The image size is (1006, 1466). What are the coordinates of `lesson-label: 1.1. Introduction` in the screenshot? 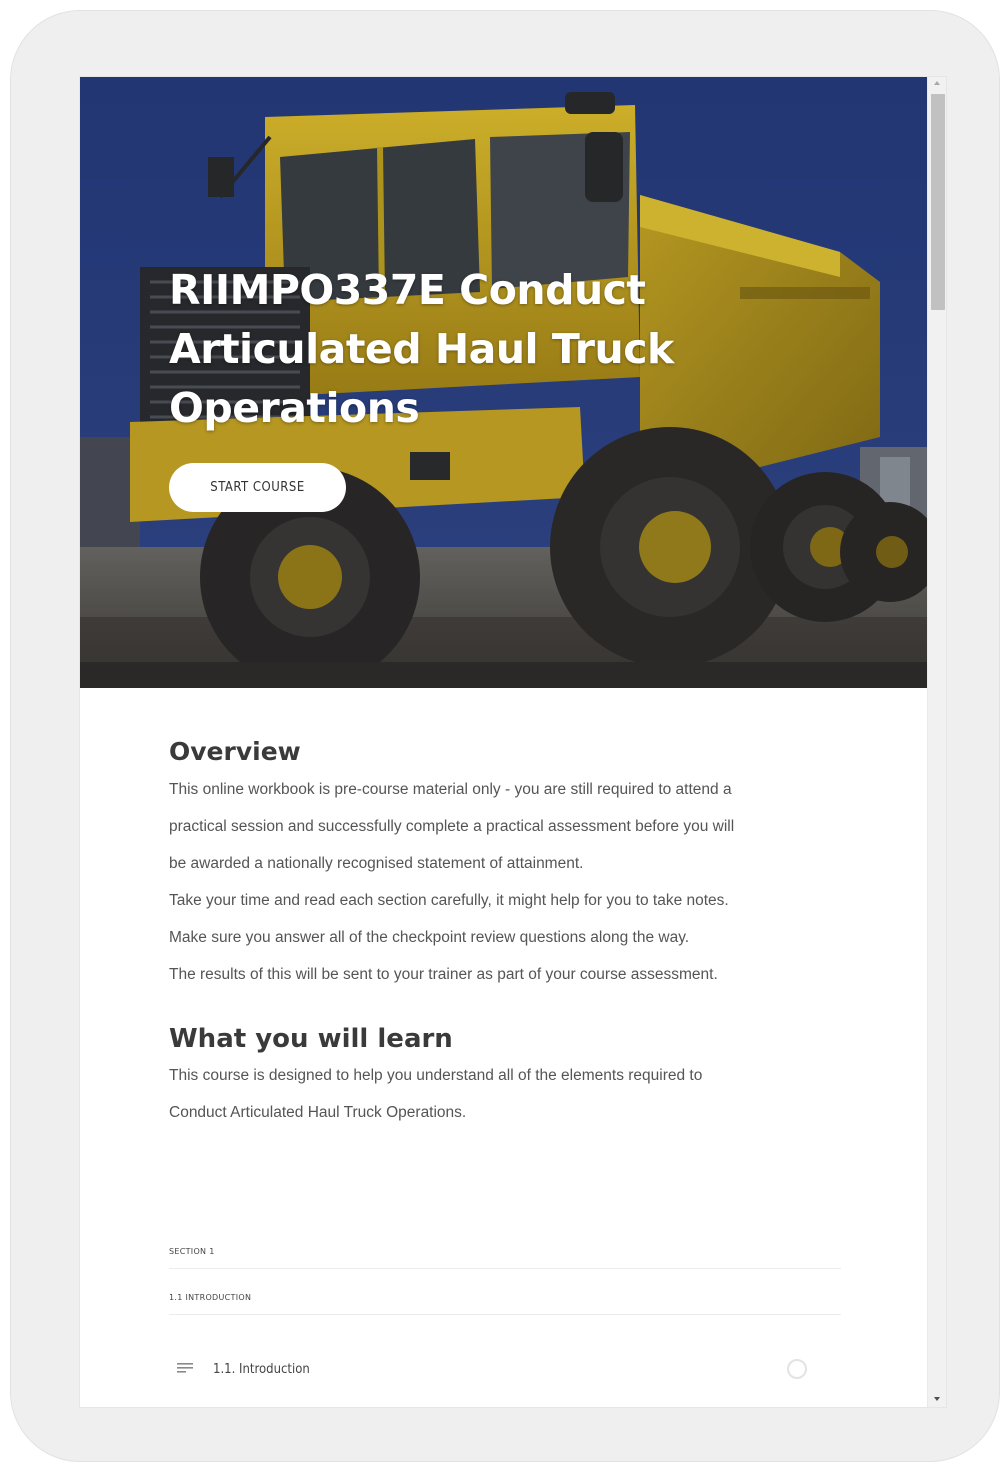 It's located at (261, 1369).